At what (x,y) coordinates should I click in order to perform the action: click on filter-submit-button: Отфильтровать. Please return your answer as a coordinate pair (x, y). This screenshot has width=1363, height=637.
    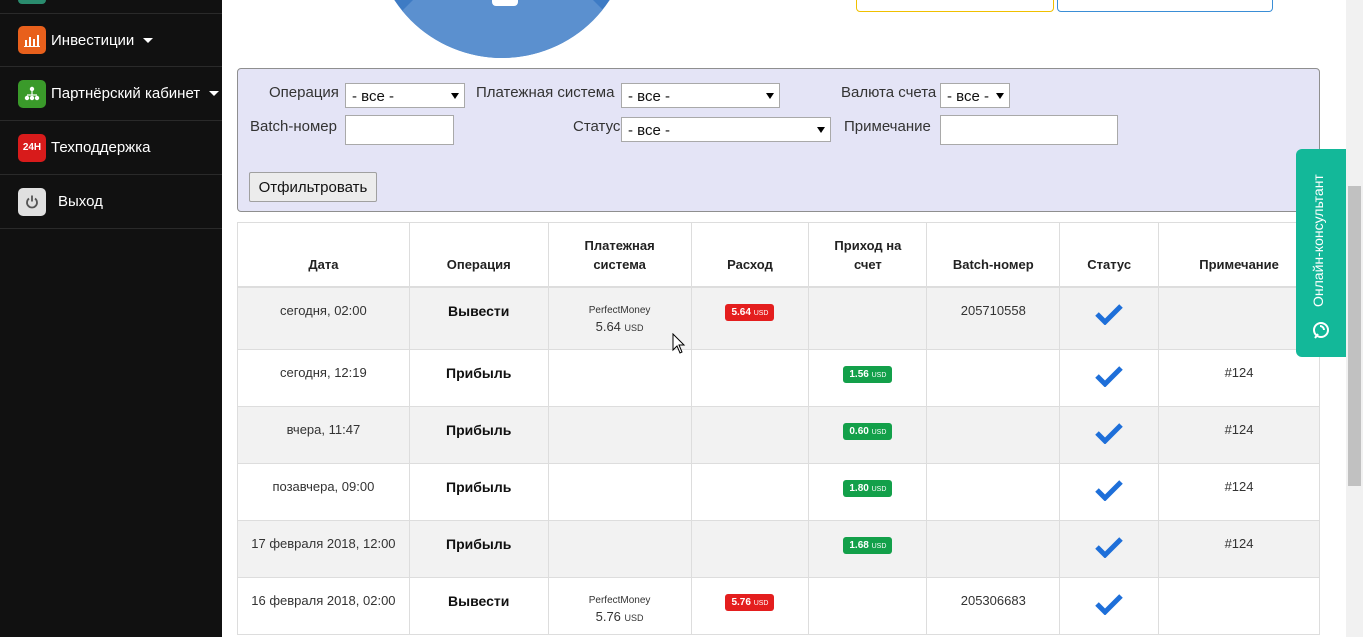
    Looking at the image, I should click on (313, 187).